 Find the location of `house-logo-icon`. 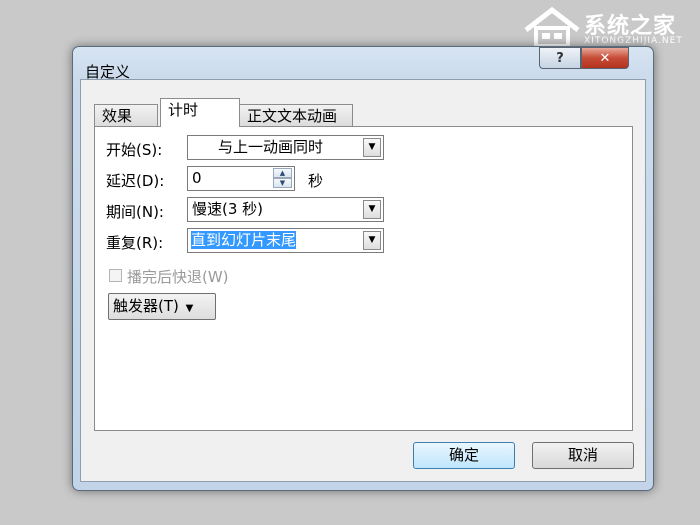

house-logo-icon is located at coordinates (552, 27).